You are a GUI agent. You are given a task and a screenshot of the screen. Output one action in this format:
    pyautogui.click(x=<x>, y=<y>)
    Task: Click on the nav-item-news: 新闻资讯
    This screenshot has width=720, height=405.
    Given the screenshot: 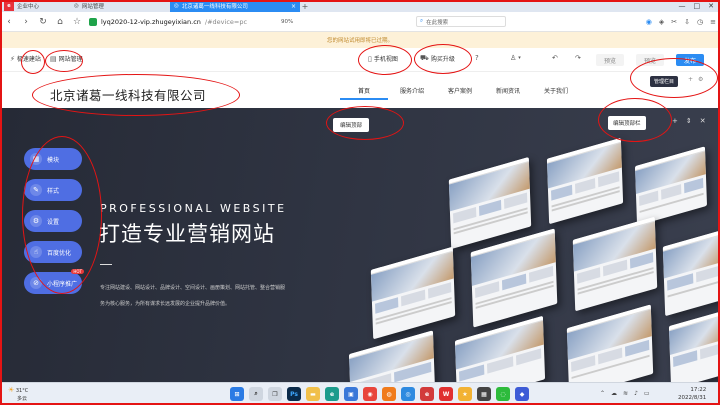 What is the action you would take?
    pyautogui.click(x=508, y=93)
    